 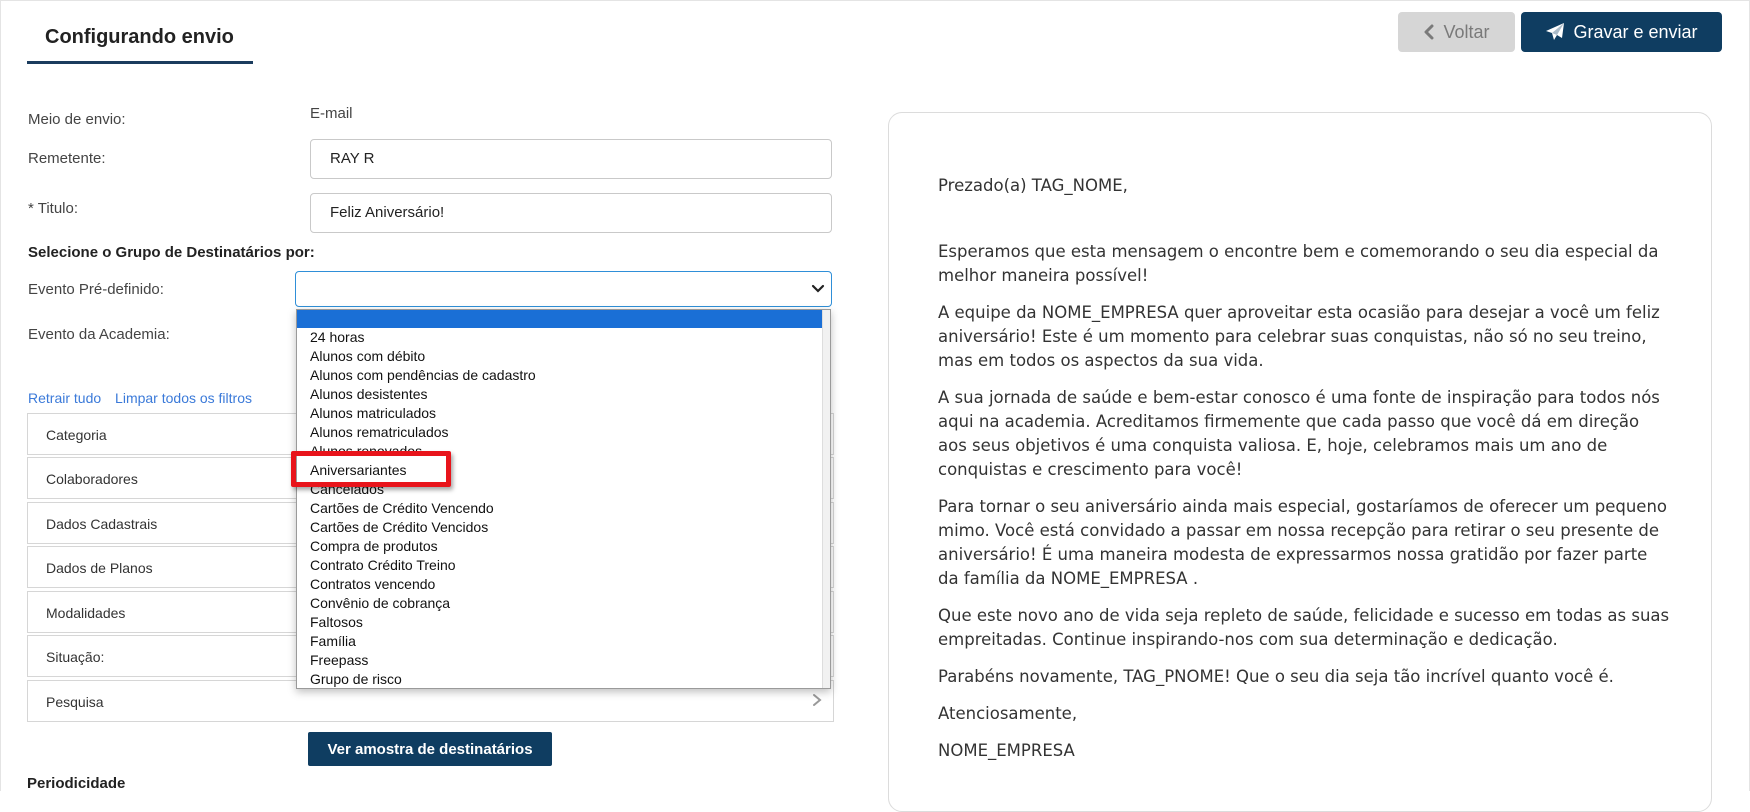 I want to click on back-button: Voltar, so click(x=1456, y=32).